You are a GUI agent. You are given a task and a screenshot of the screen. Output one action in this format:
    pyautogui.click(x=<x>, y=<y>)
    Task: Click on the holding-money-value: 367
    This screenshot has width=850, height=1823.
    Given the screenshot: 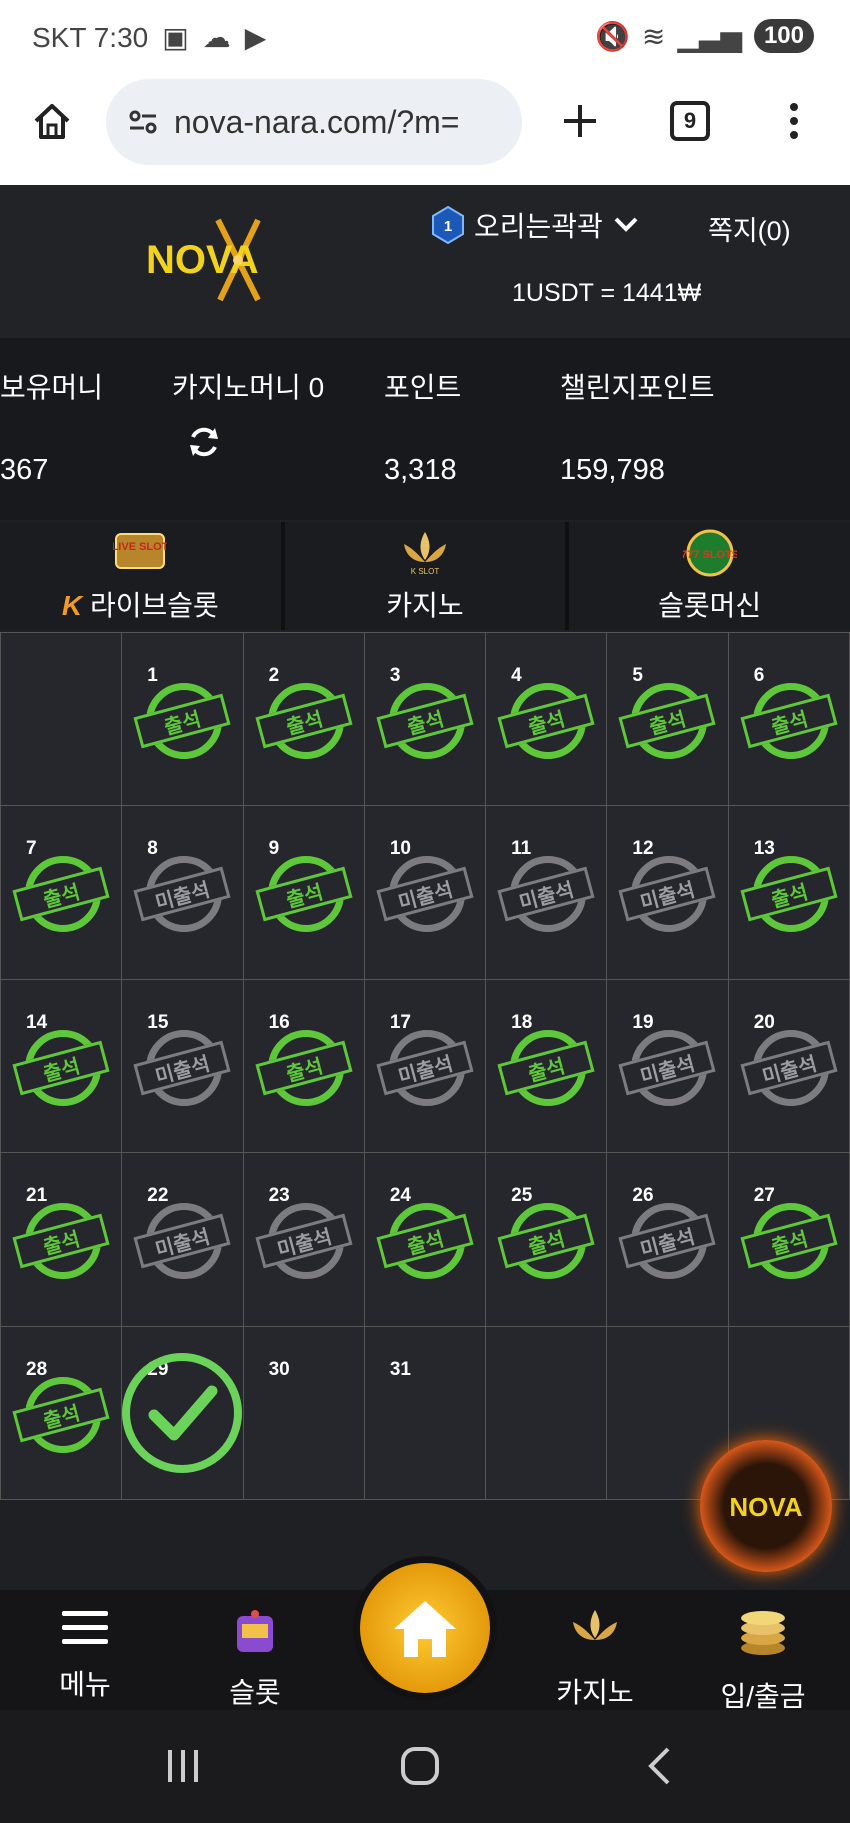 What is the action you would take?
    pyautogui.click(x=24, y=470)
    